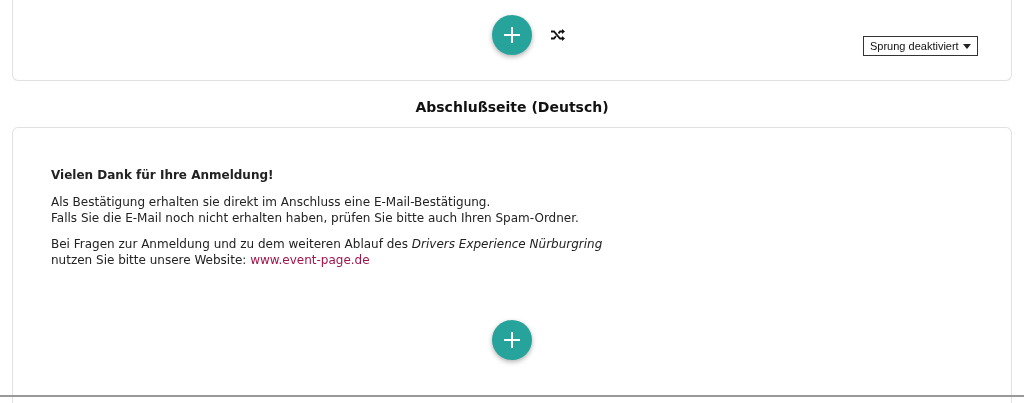 Image resolution: width=1024 pixels, height=403 pixels. I want to click on caret-icon, so click(966, 46).